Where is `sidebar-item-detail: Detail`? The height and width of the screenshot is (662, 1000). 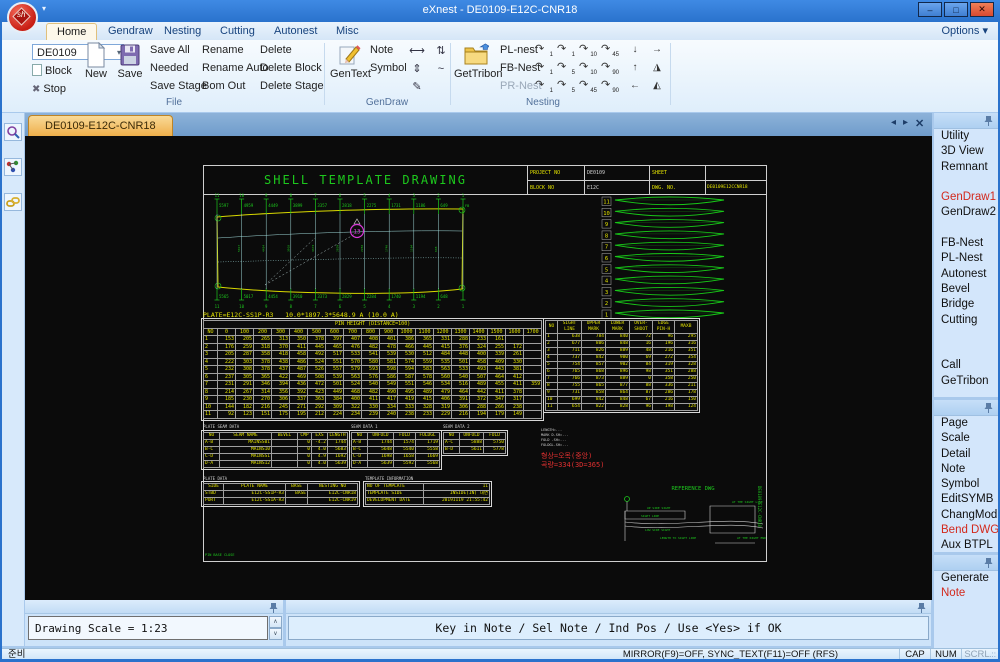
sidebar-item-detail: Detail is located at coordinates (966, 454).